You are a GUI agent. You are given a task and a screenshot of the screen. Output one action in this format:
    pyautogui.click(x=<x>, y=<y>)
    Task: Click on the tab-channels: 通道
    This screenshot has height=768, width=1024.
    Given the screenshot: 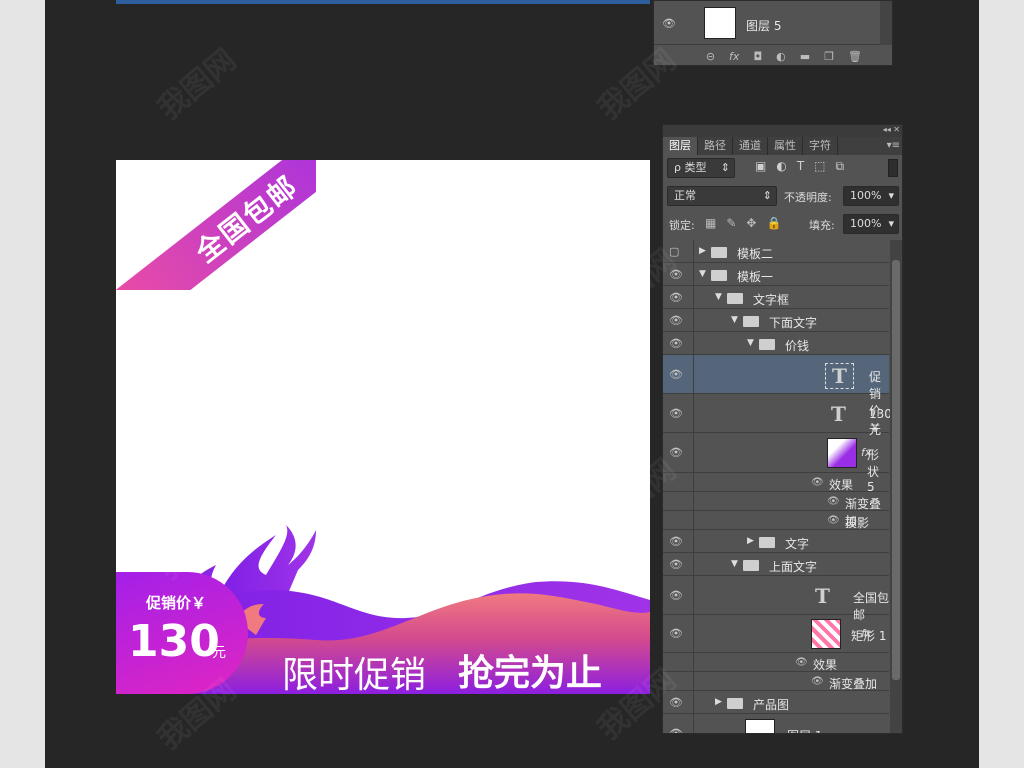 What is the action you would take?
    pyautogui.click(x=750, y=146)
    